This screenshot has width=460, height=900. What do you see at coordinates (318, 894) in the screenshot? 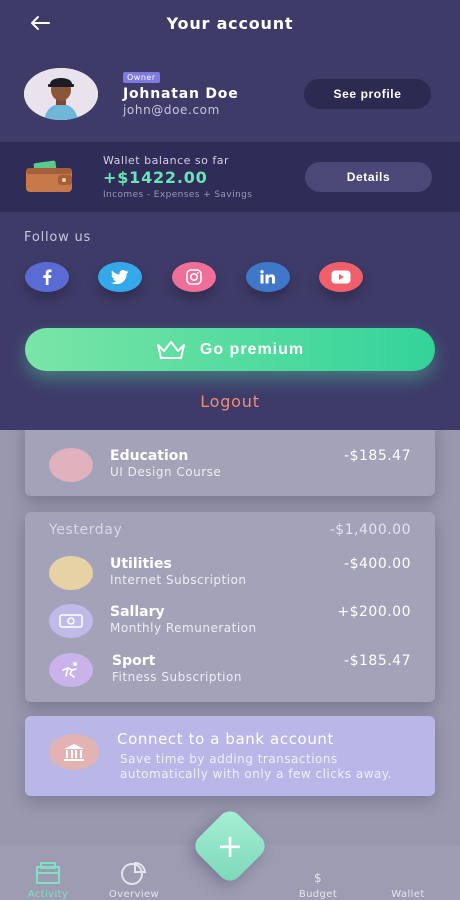
I see `nav-budget-label: Budget` at bounding box center [318, 894].